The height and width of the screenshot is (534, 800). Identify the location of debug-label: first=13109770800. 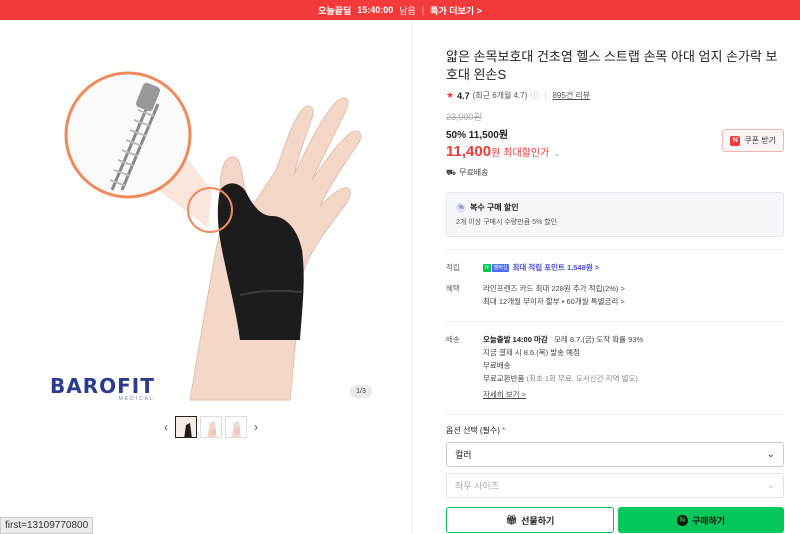
(47, 525).